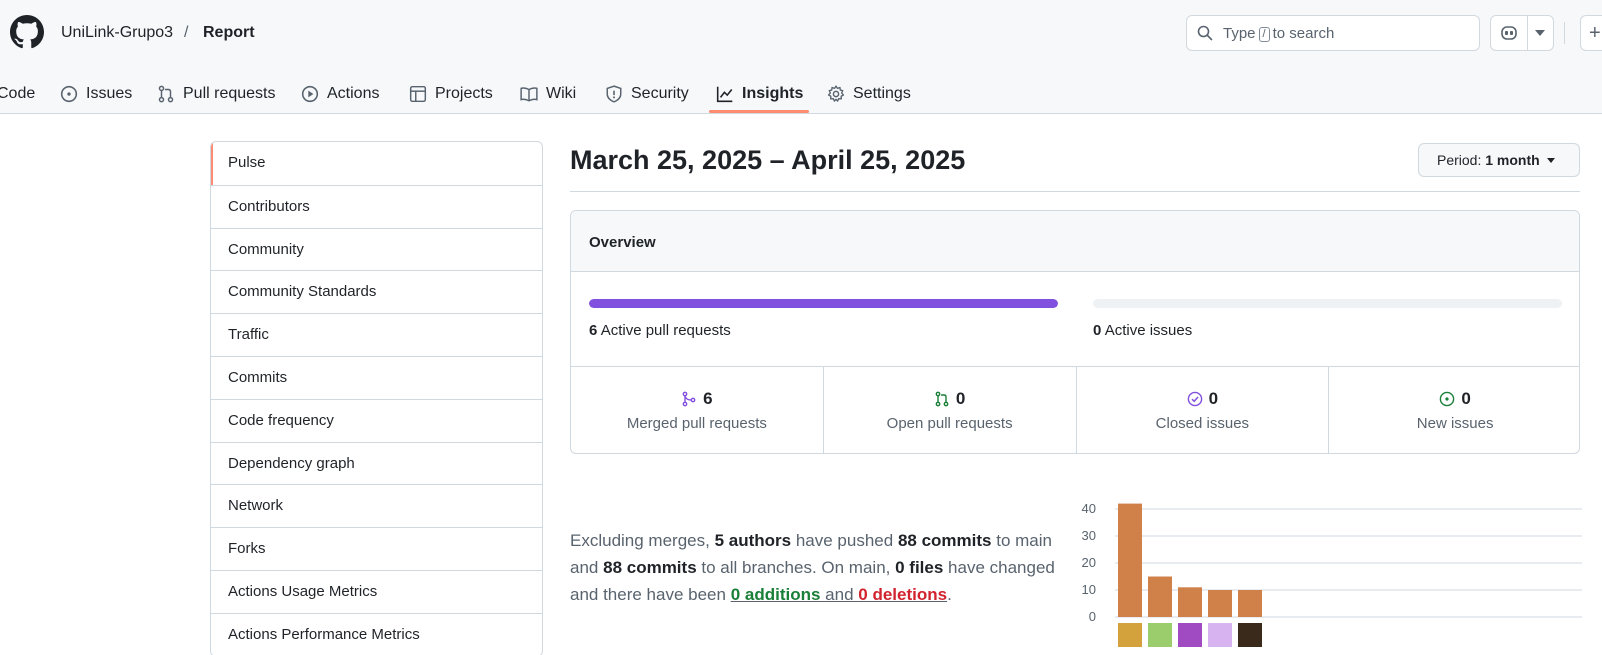 The width and height of the screenshot is (1602, 655). What do you see at coordinates (376, 163) in the screenshot?
I see `sidebar-item-pulse: Pulse` at bounding box center [376, 163].